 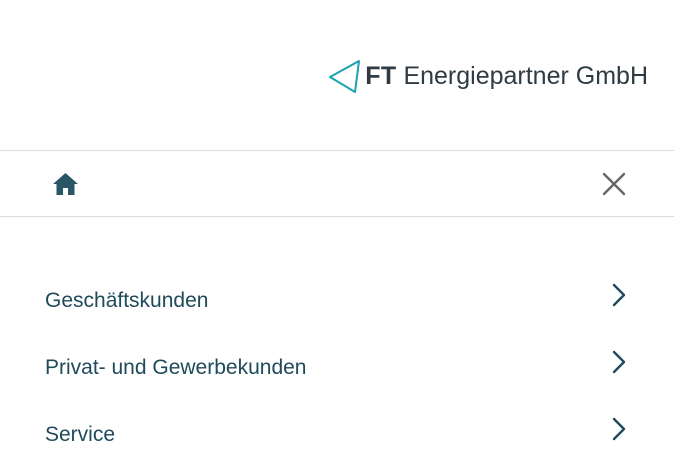 I want to click on close-menu-button, so click(x=614, y=184).